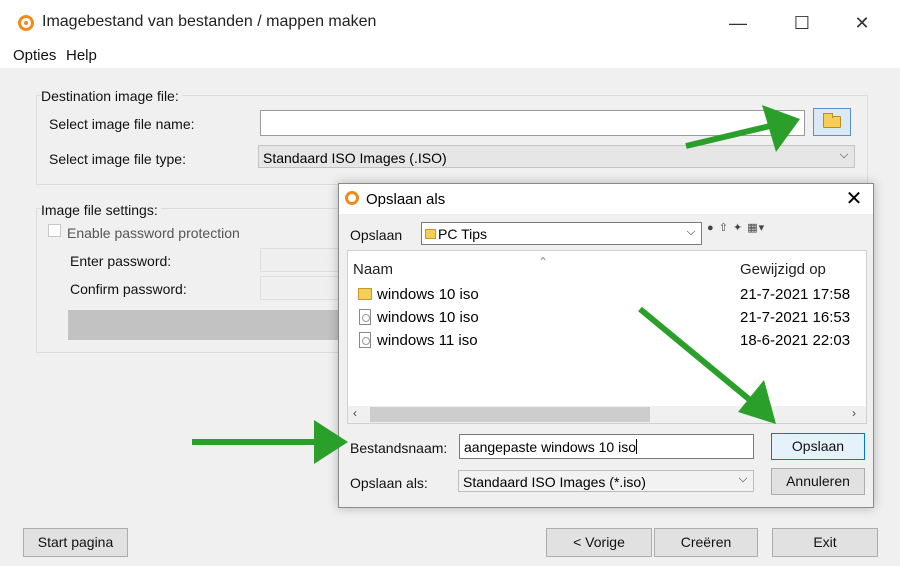  I want to click on toolbar-icons: ● ⇧ ✦ ▦▾, so click(736, 227).